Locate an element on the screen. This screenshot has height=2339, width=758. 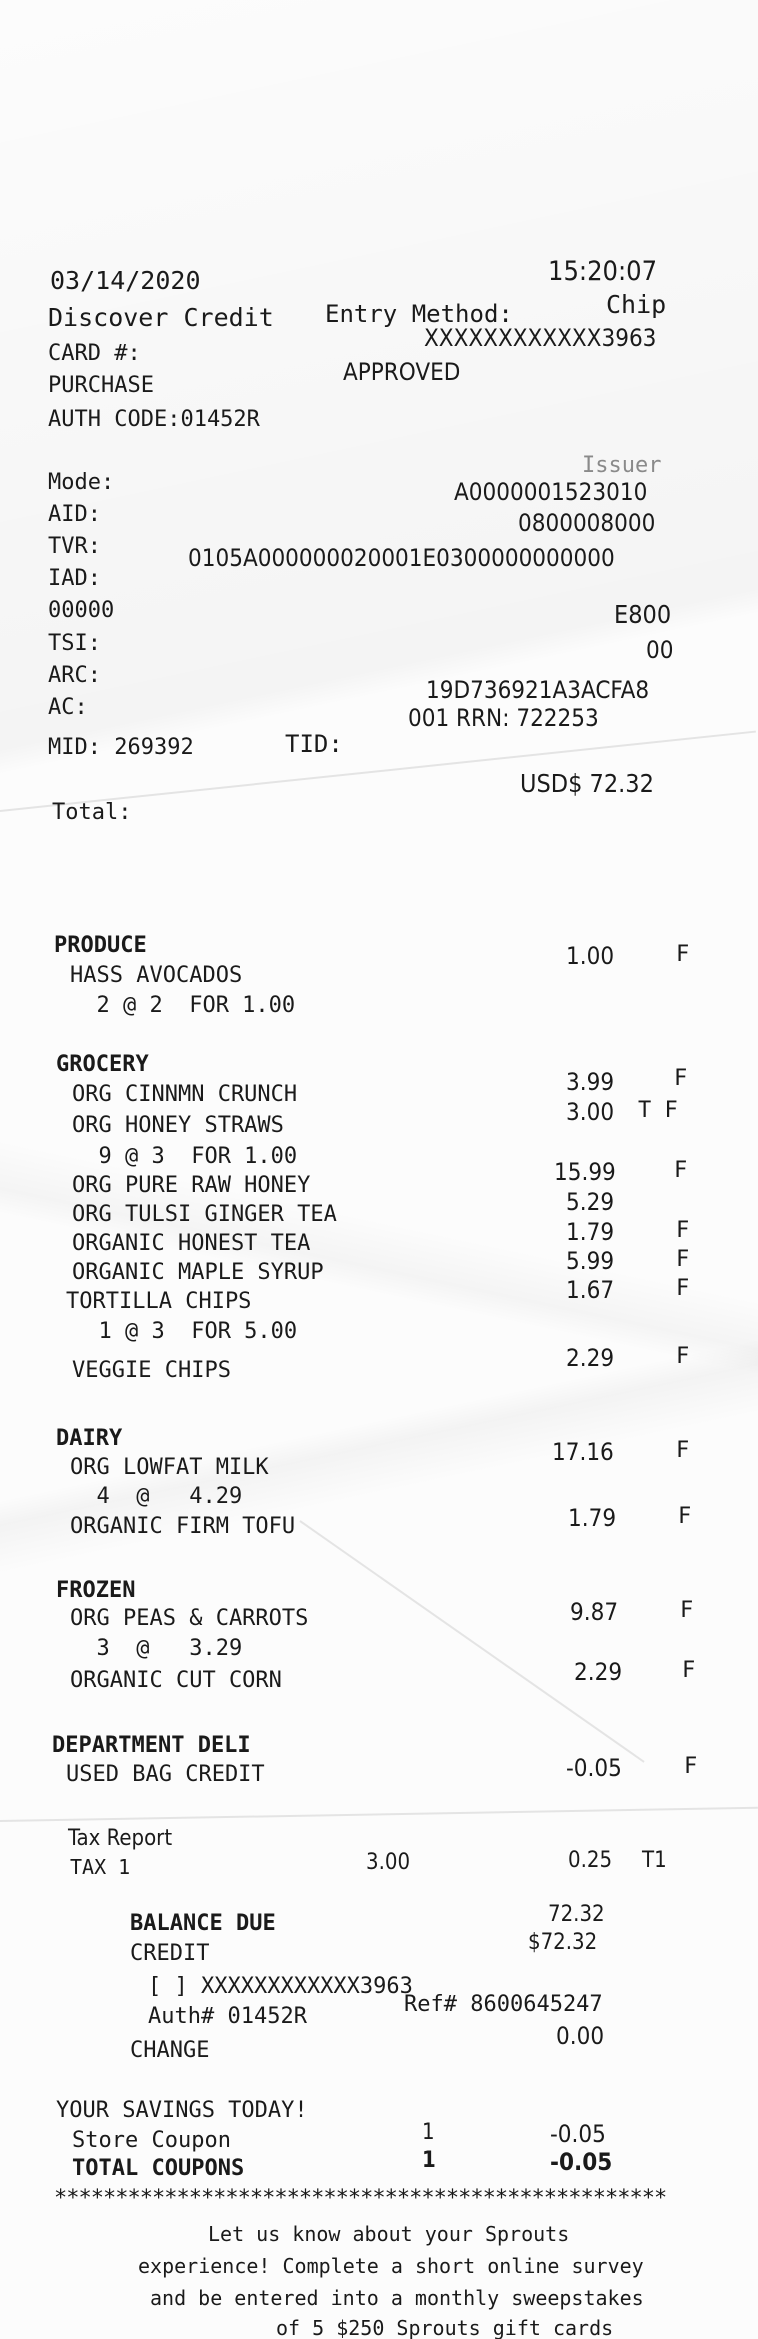
tsi-value: E800 is located at coordinates (643, 614).